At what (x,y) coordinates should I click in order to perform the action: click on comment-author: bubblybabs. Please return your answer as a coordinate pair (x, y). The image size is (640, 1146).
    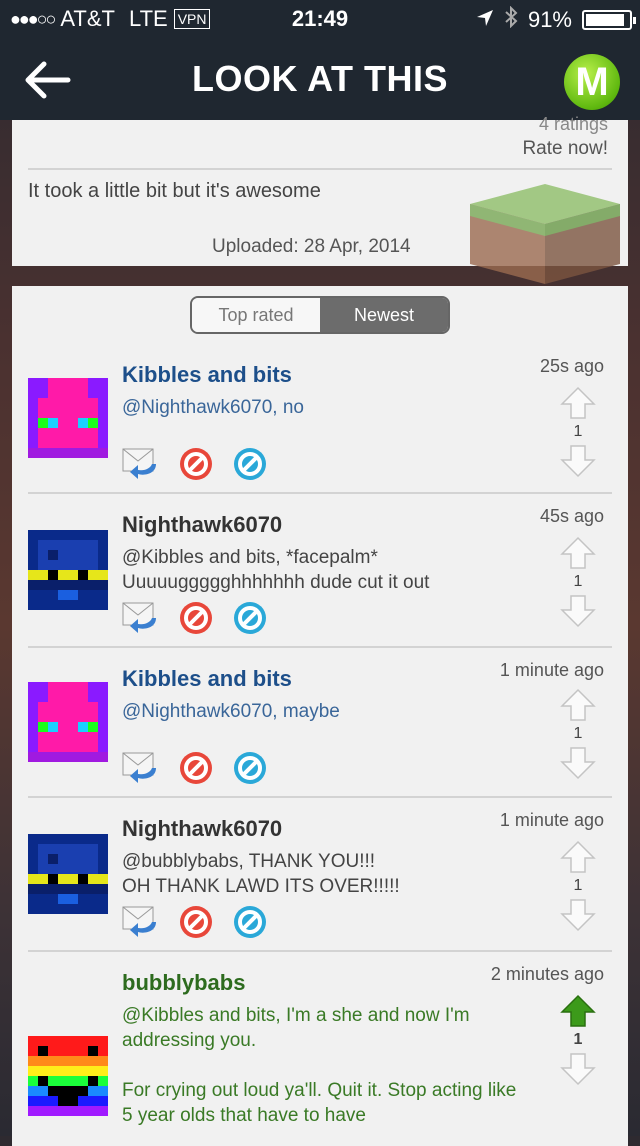
    Looking at the image, I should click on (183, 983).